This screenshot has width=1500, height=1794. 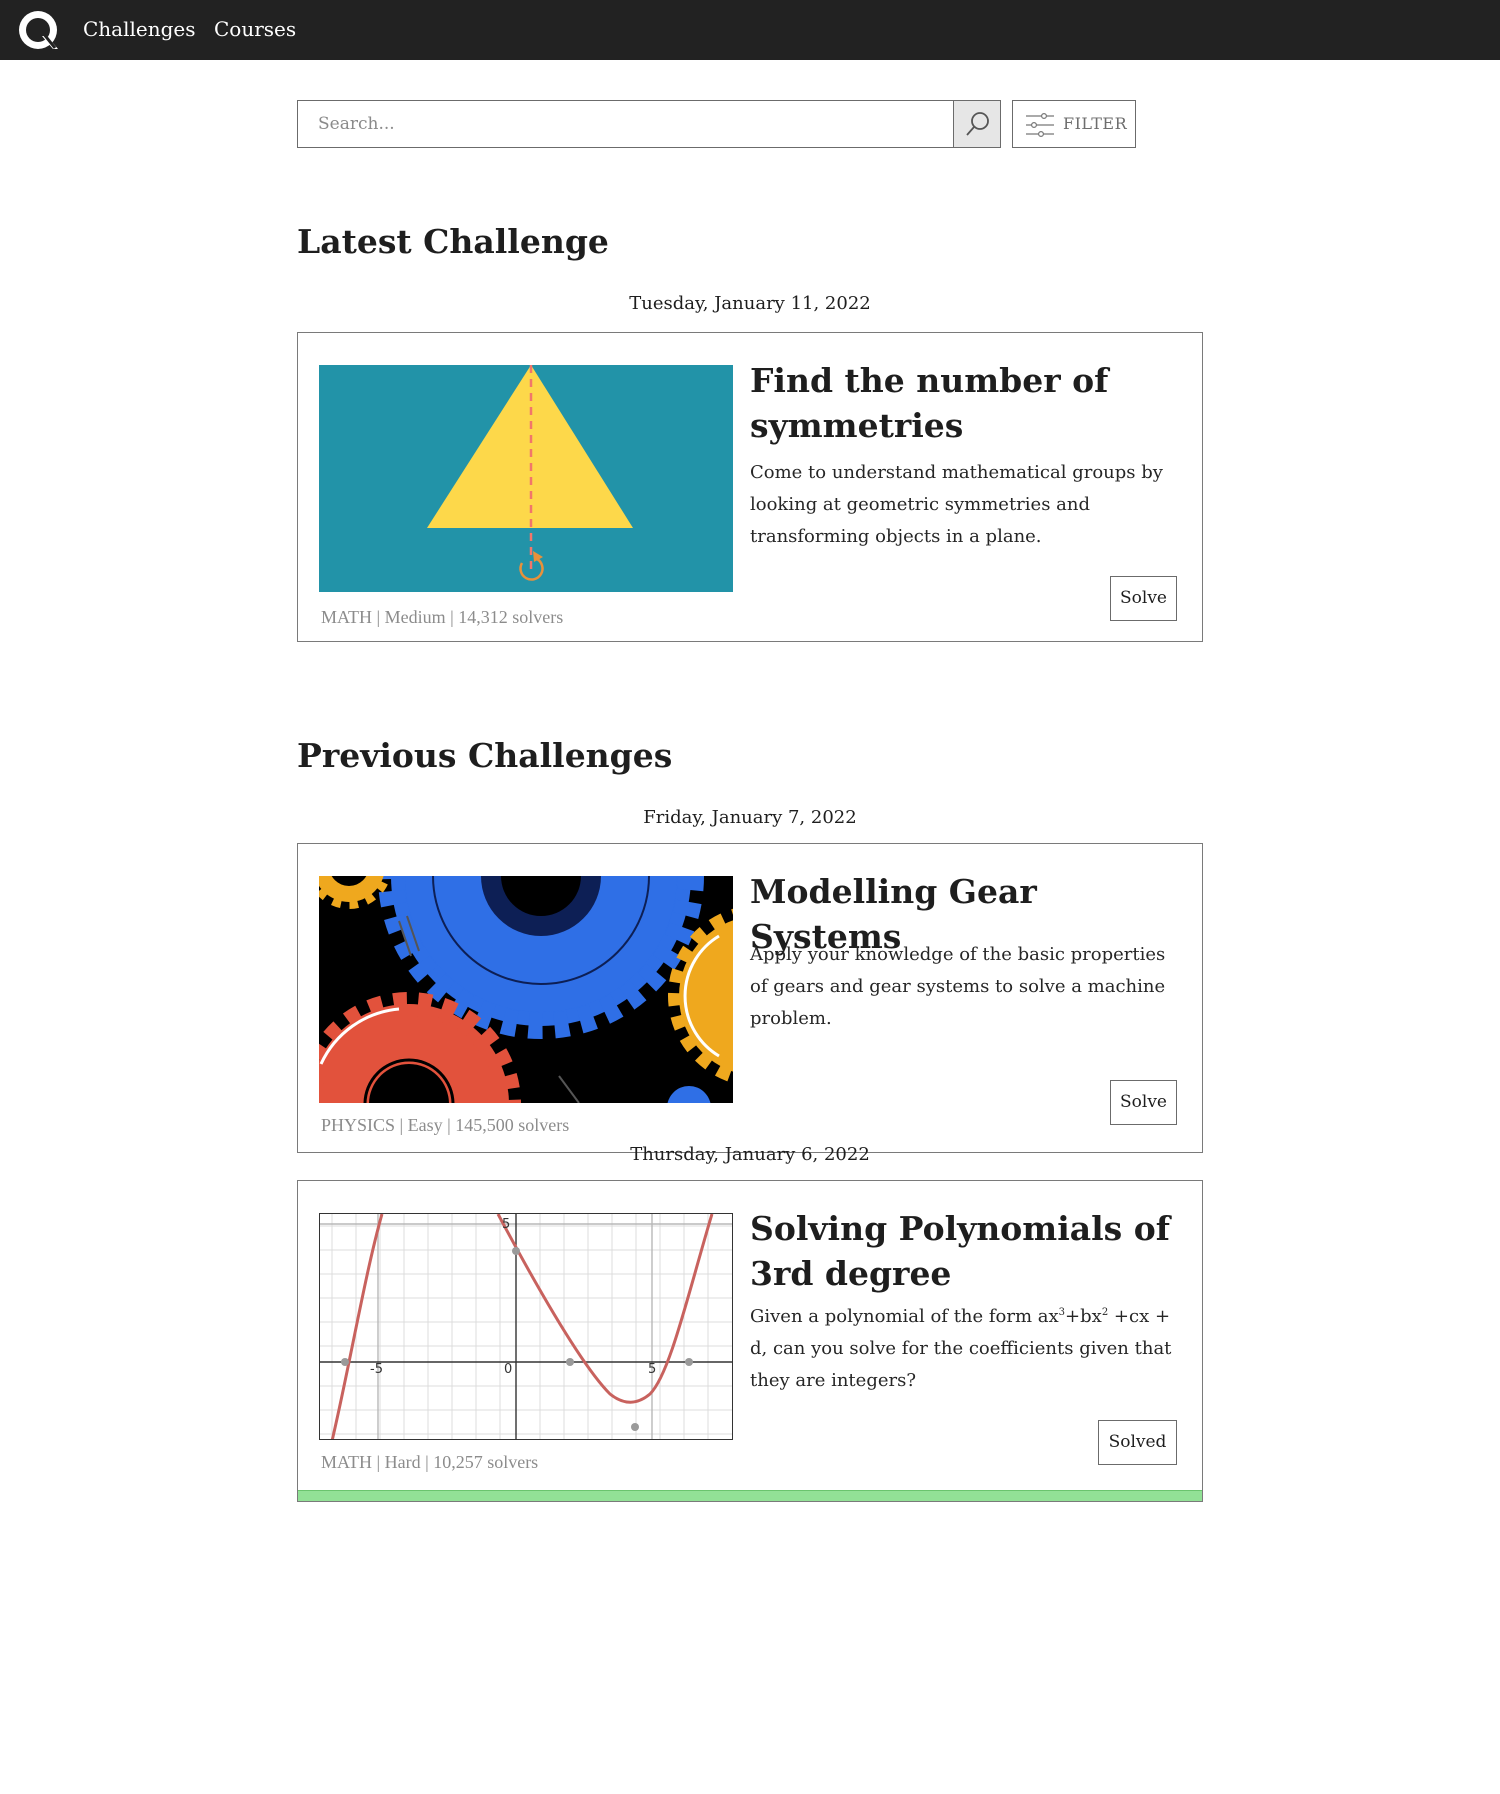 I want to click on solved-button: Solved, so click(x=1137, y=1442).